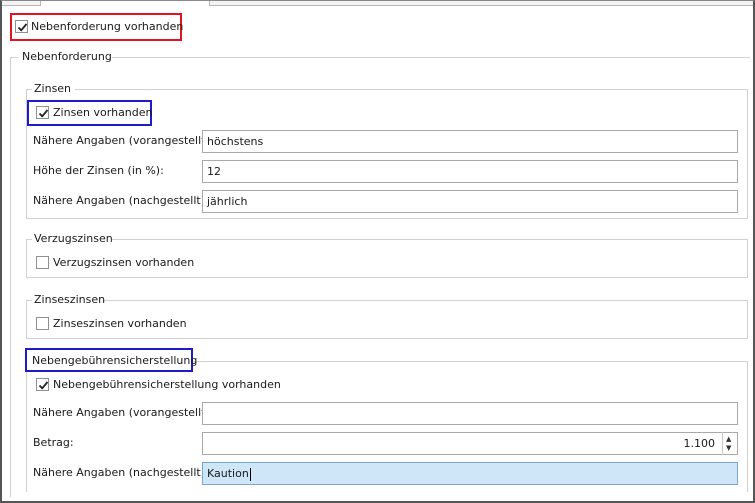 The height and width of the screenshot is (503, 755). What do you see at coordinates (14, 57) in the screenshot?
I see `nebenforderung-group-border-left` at bounding box center [14, 57].